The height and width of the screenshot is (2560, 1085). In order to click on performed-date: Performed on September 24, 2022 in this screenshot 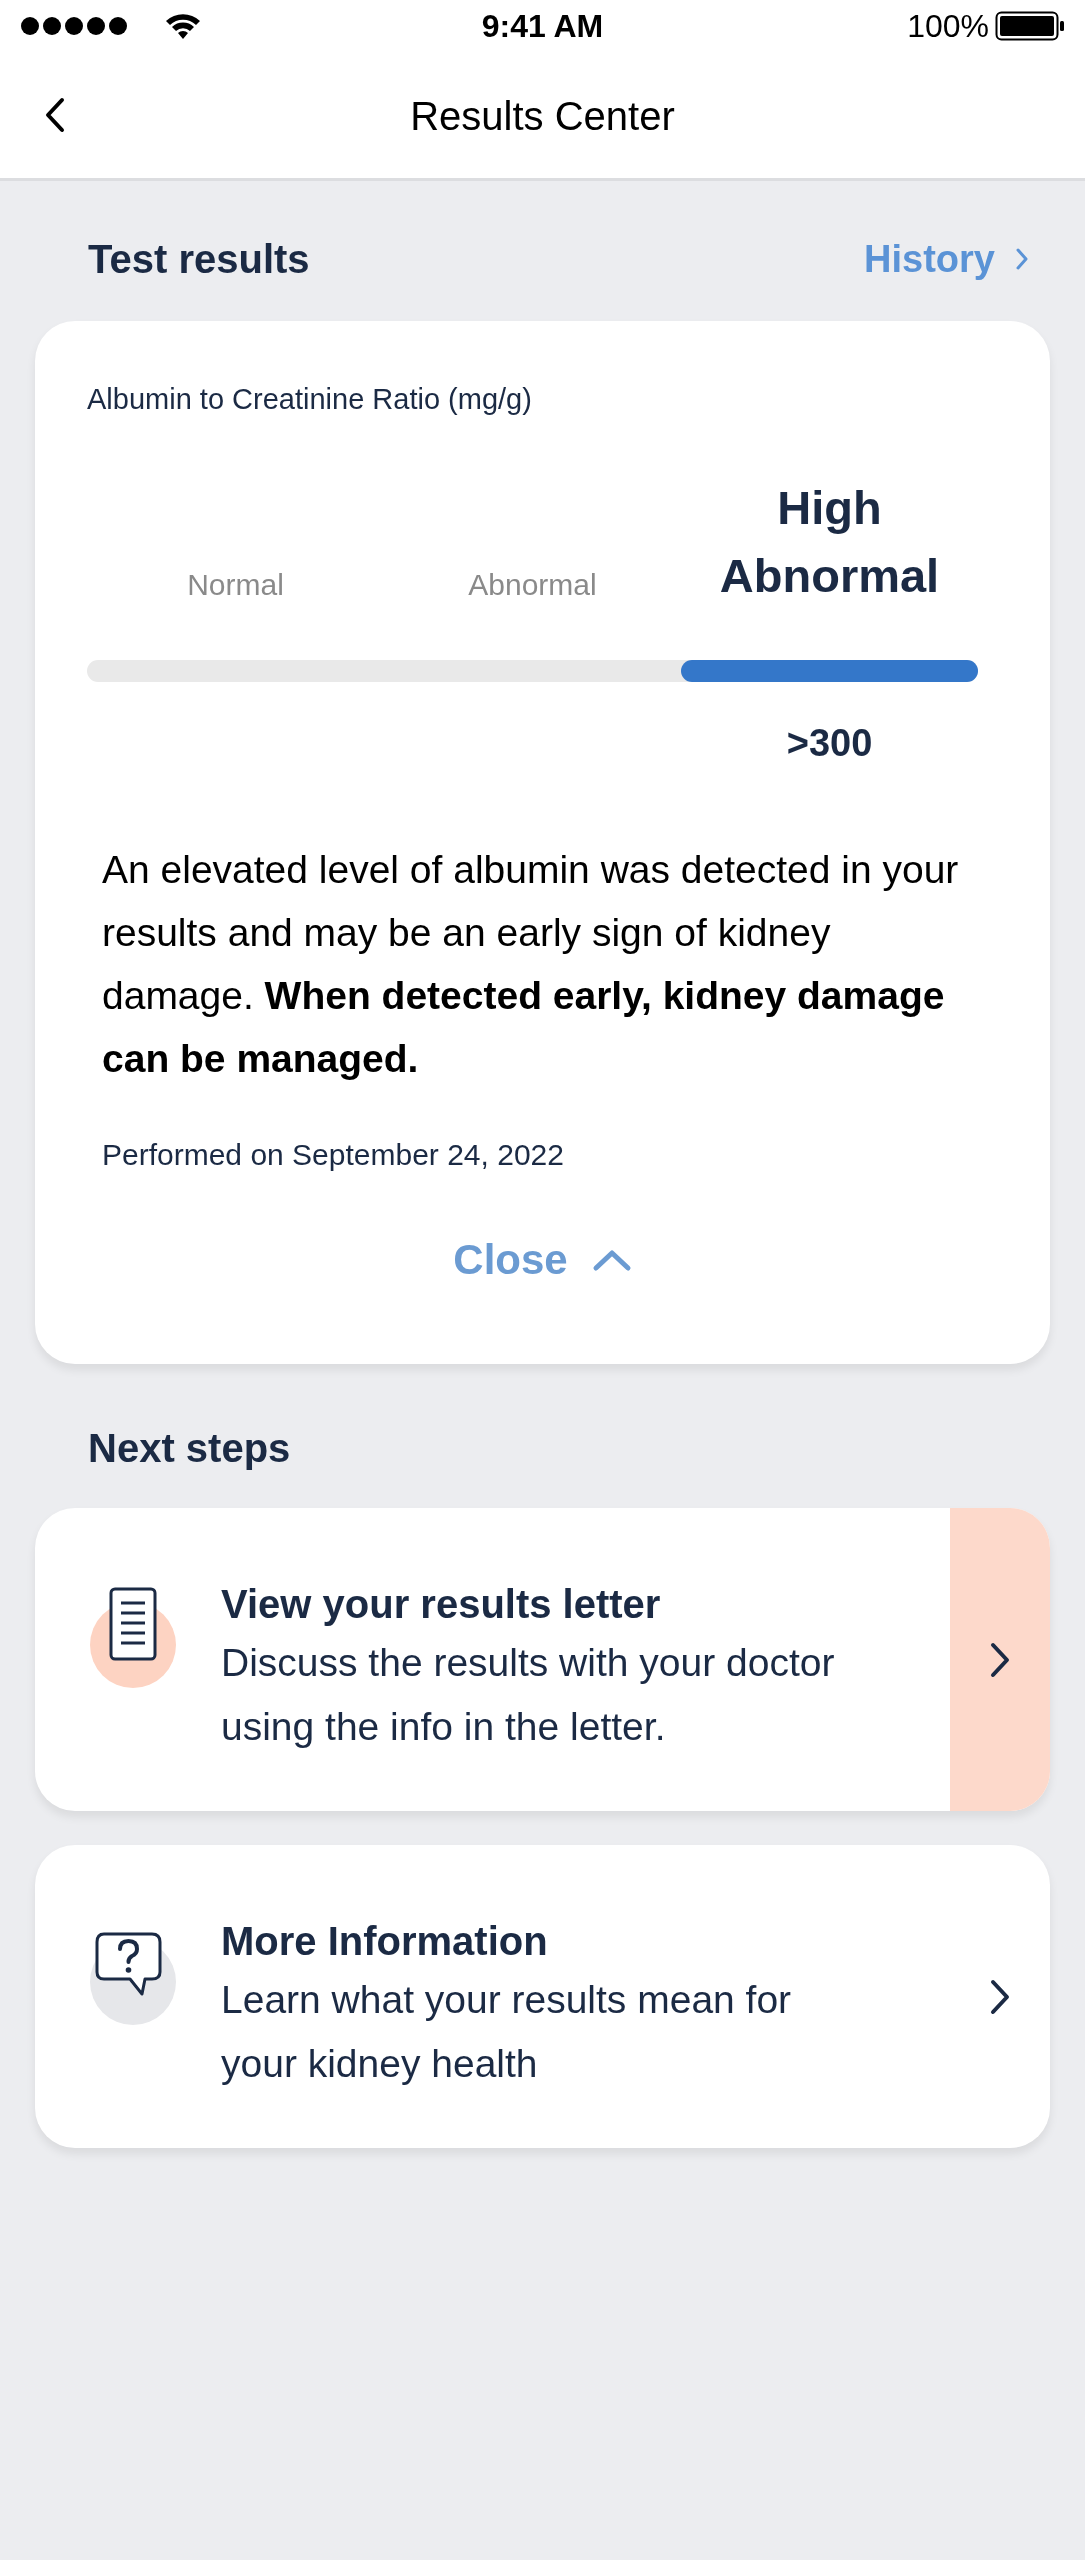, I will do `click(333, 1155)`.